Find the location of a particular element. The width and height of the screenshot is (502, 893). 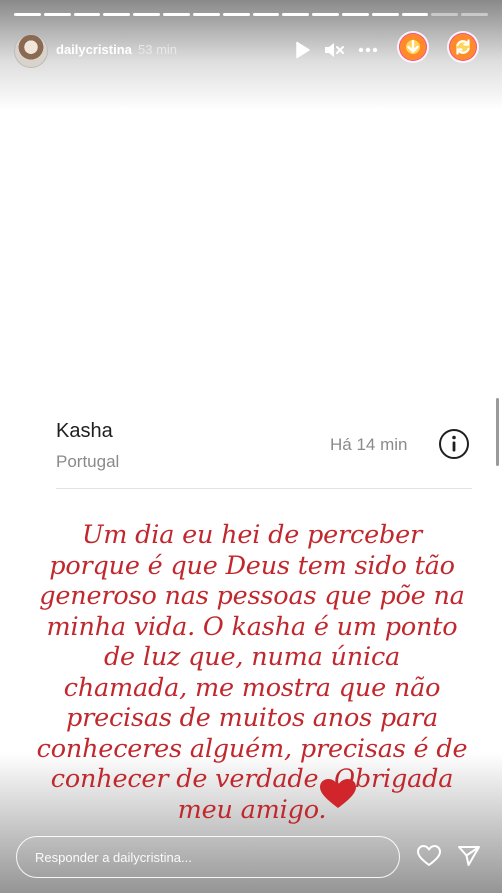

info-icon is located at coordinates (454, 444).